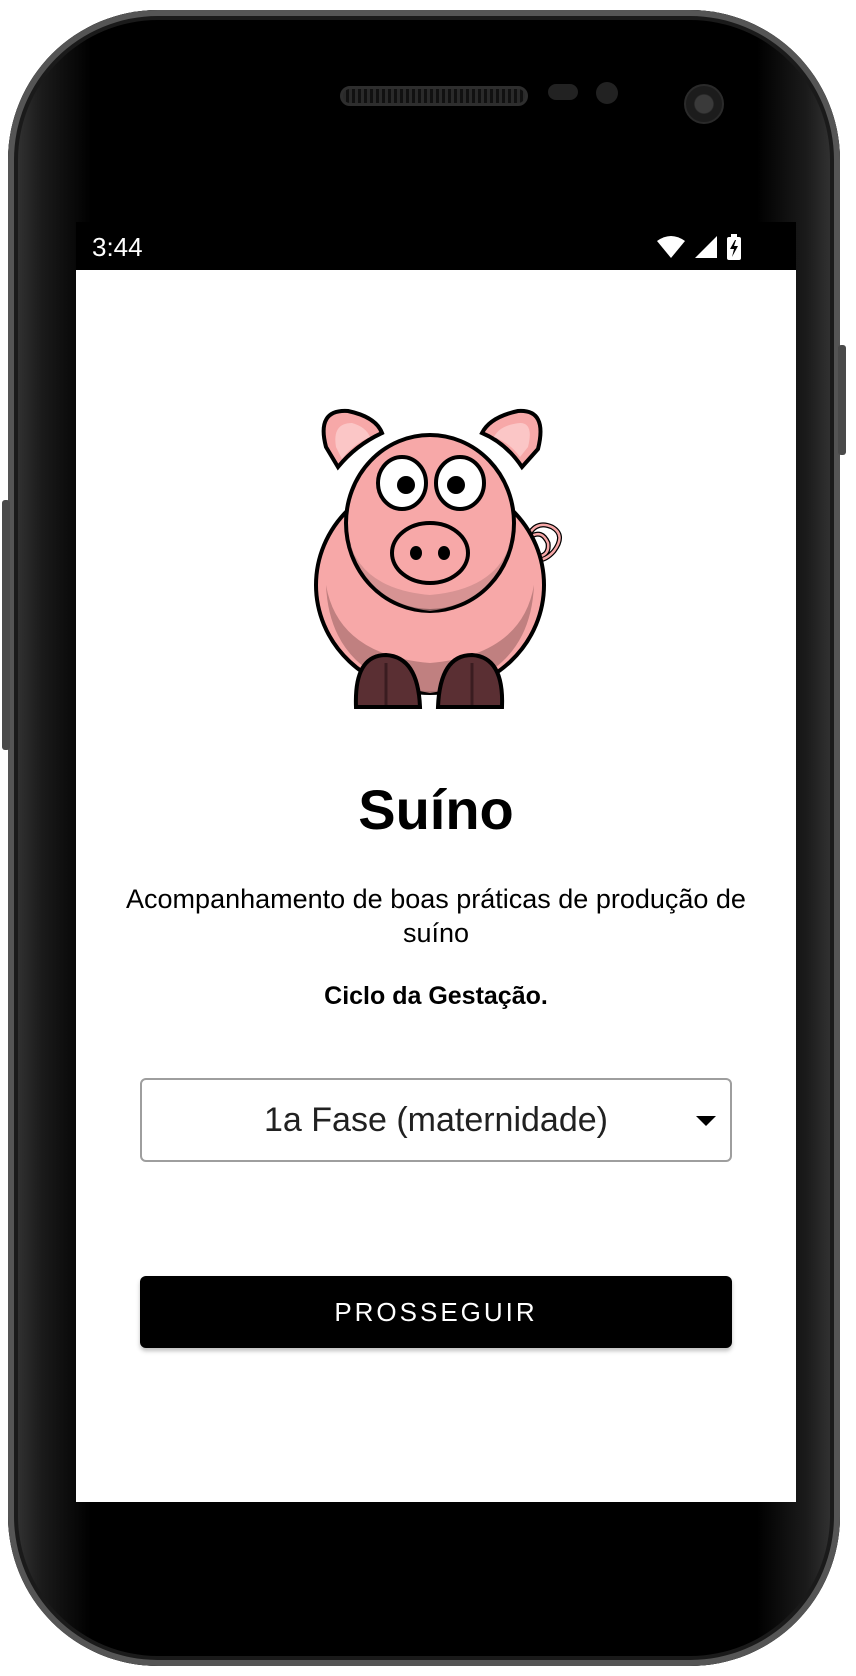 Image resolution: width=856 pixels, height=1676 pixels. Describe the element at coordinates (842, 400) in the screenshot. I see `power-button` at that location.